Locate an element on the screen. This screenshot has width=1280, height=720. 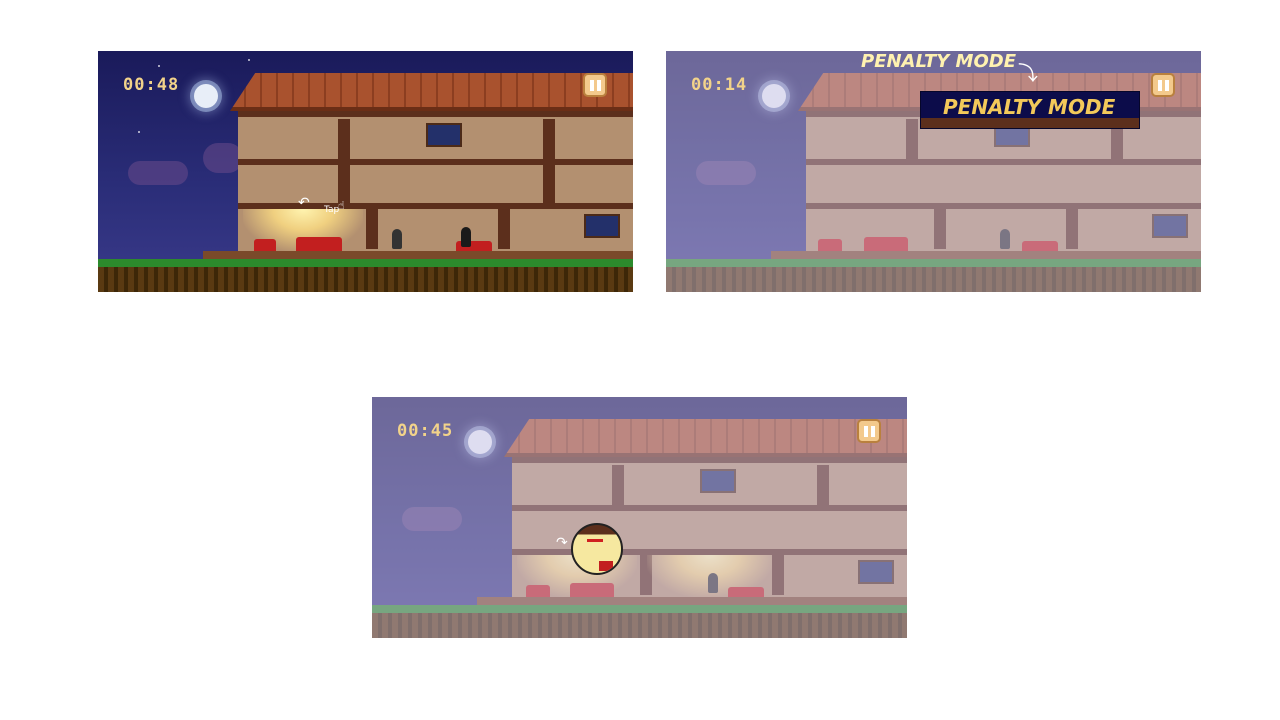
moon-icon is located at coordinates (206, 96).